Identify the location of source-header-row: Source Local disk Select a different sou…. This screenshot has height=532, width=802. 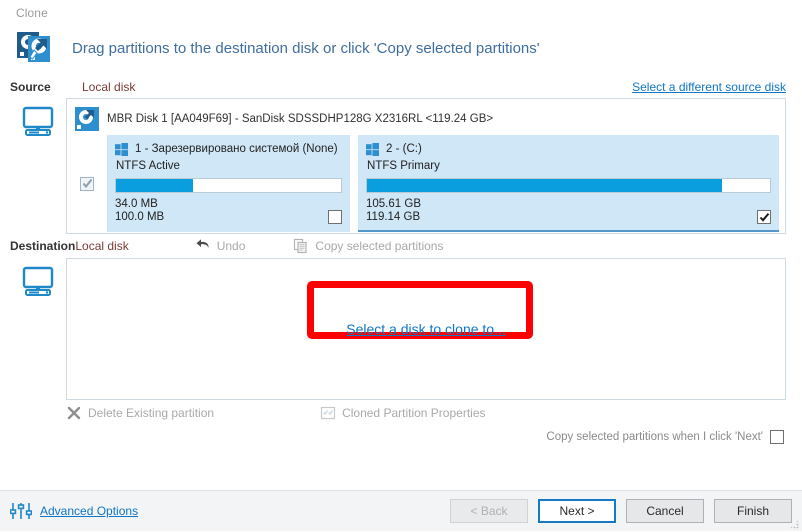
(401, 87).